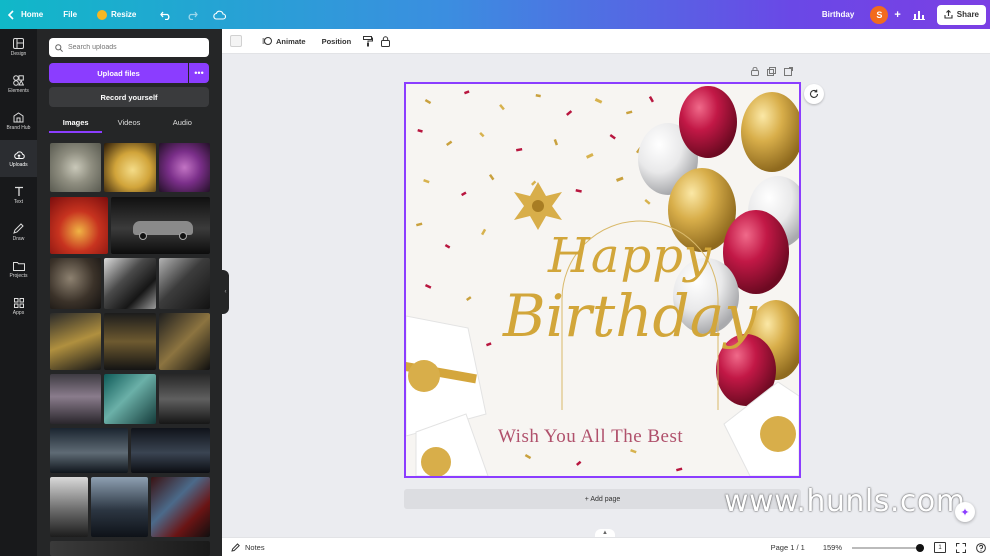 Image resolution: width=990 pixels, height=556 pixels. Describe the element at coordinates (236, 41) in the screenshot. I see `background-color-swatch` at that location.